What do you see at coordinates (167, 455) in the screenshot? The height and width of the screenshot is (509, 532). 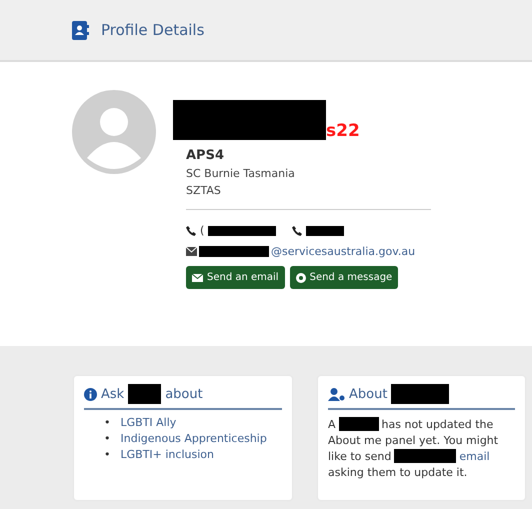 I see `topic-item: LGBTI+ inclusion` at bounding box center [167, 455].